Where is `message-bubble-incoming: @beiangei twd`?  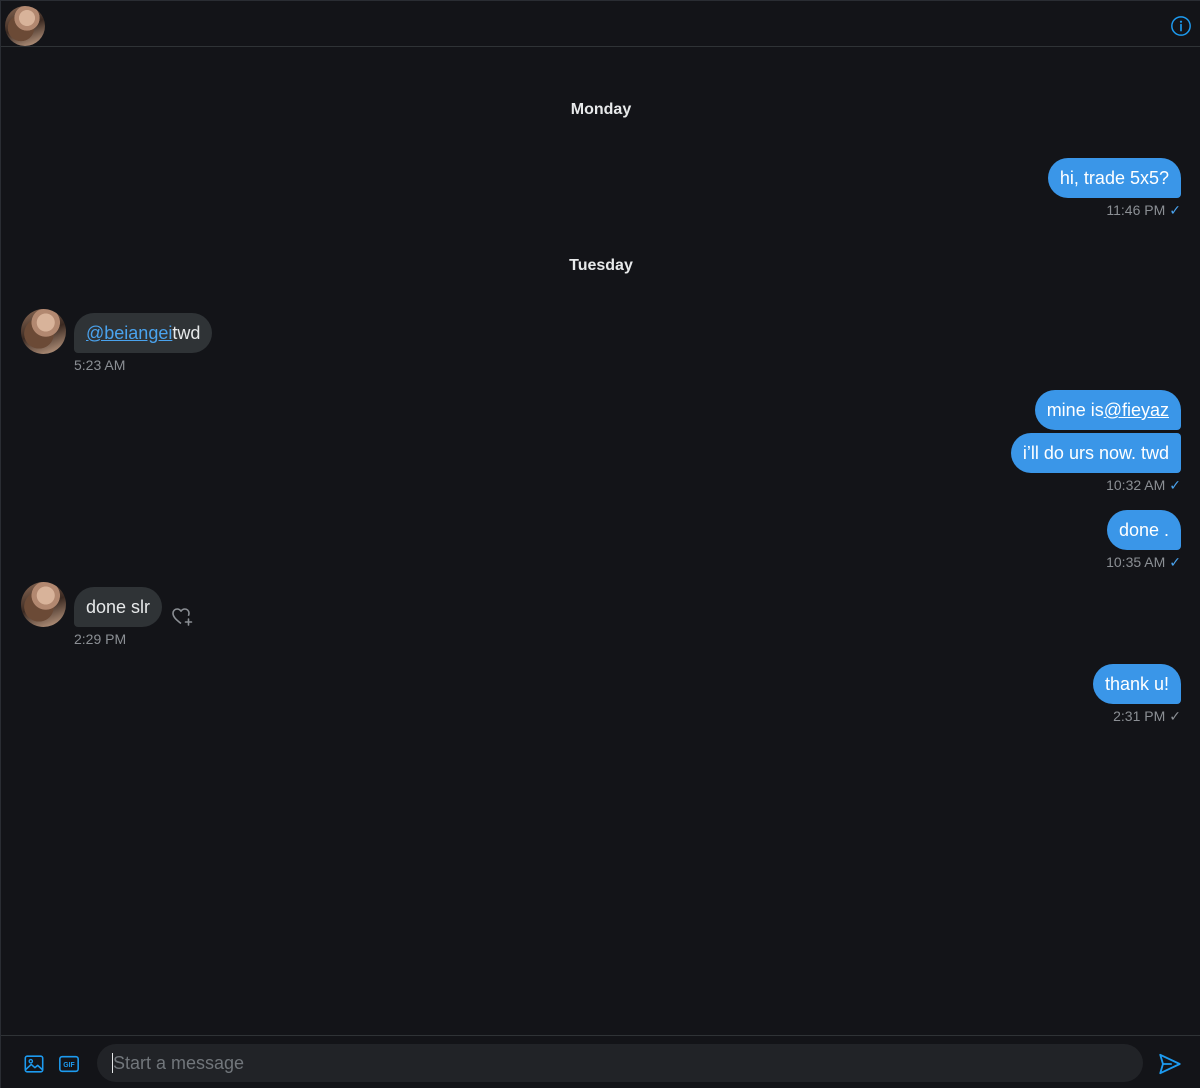 message-bubble-incoming: @beiangei twd is located at coordinates (143, 333).